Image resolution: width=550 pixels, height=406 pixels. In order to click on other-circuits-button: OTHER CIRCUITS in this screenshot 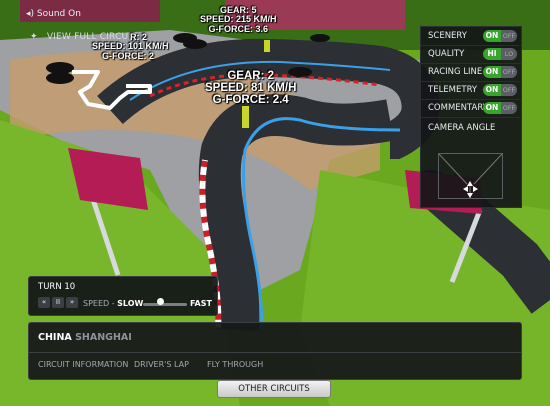, I will do `click(274, 389)`.